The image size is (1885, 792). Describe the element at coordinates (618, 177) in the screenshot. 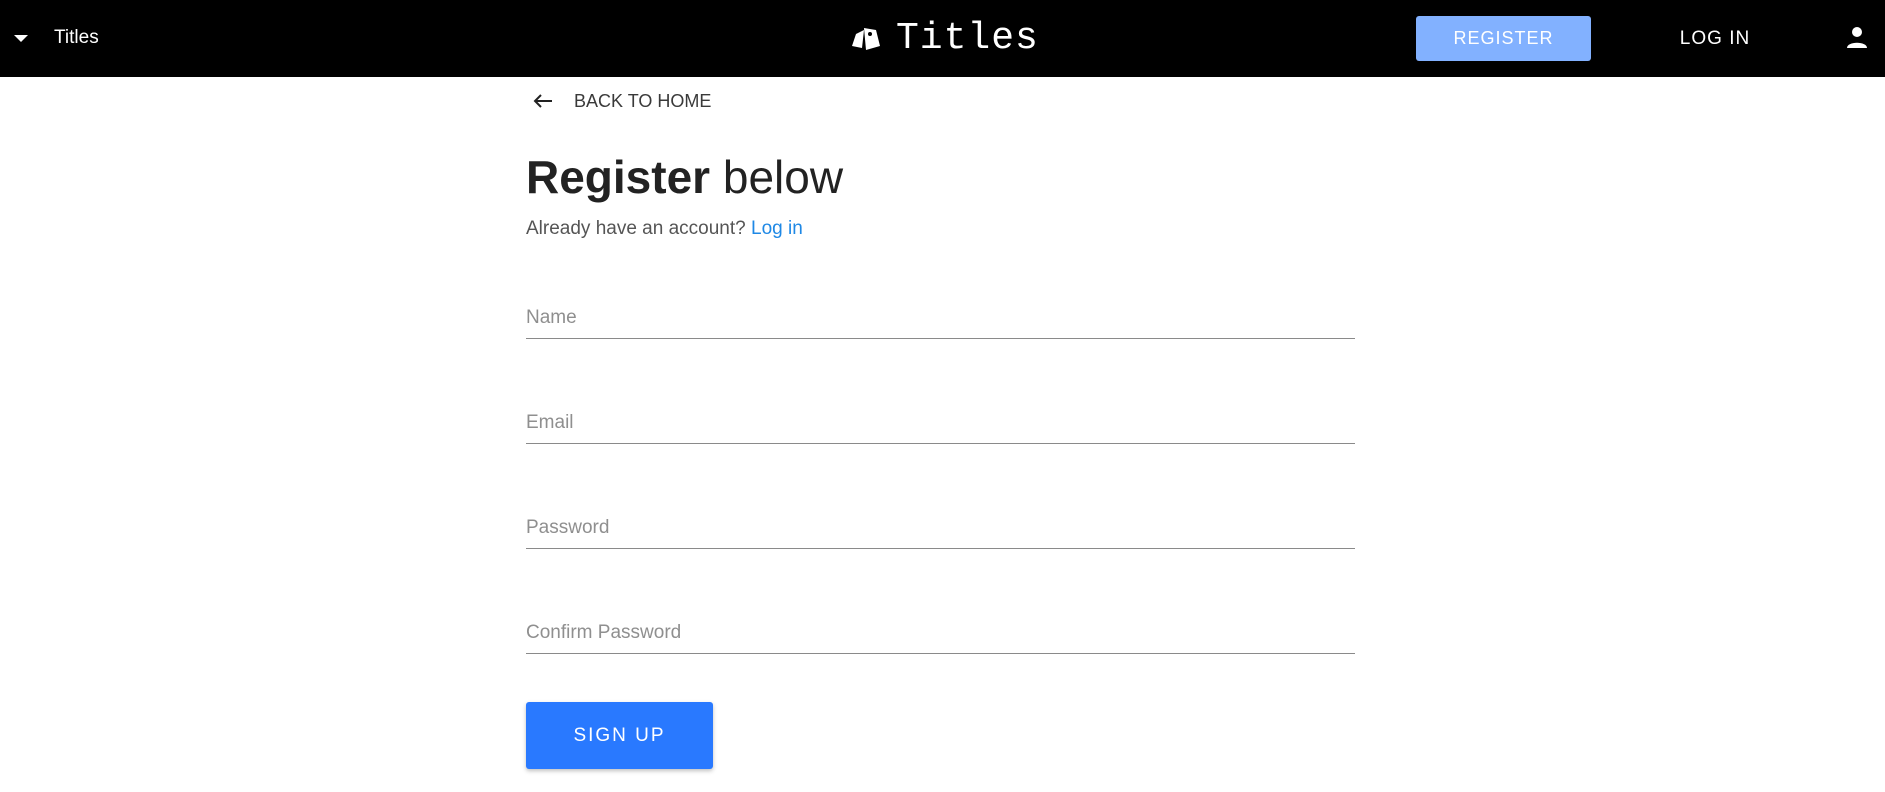

I see `page-title-strong: Register` at that location.